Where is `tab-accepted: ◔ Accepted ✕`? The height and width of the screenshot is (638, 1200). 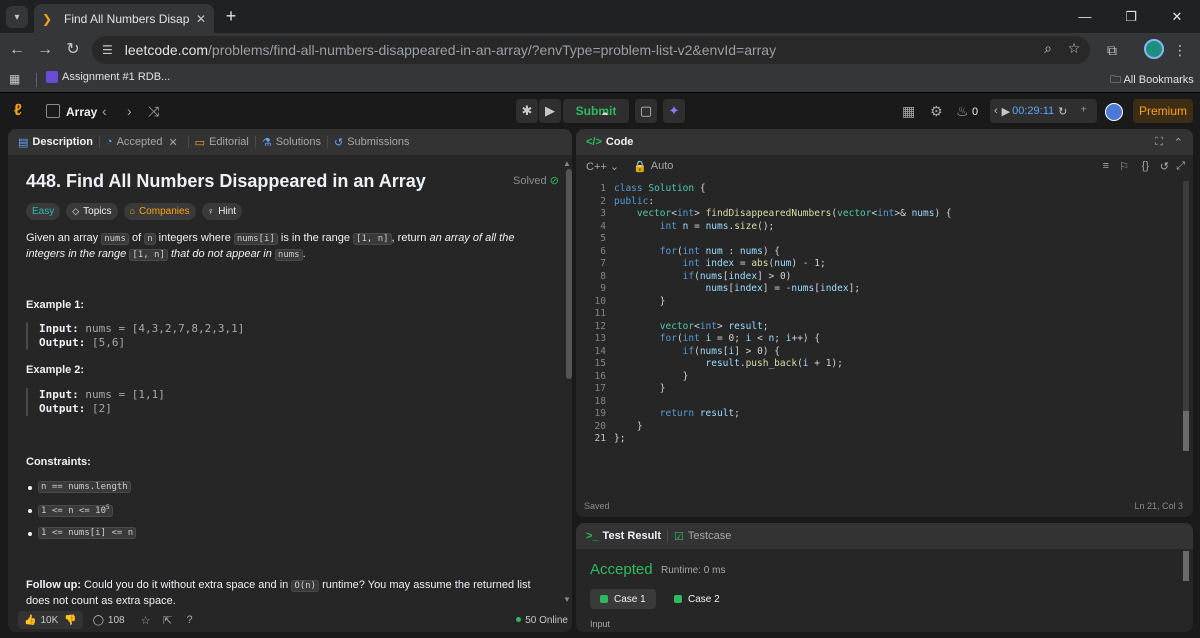
tab-accepted: ◔ Accepted ✕ is located at coordinates (144, 142).